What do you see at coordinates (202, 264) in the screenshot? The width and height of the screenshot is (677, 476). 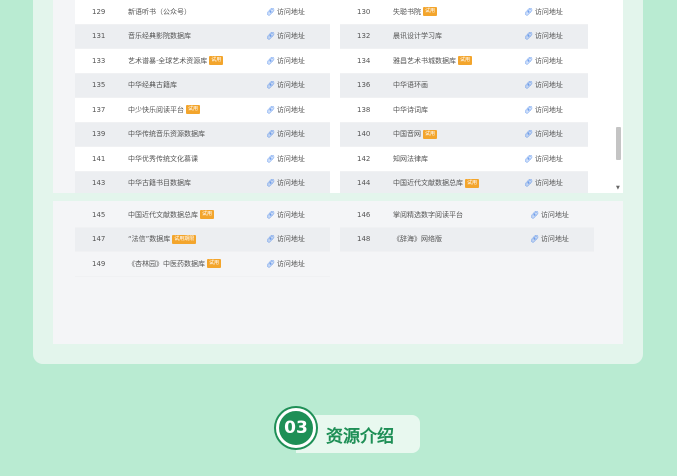 I see `table-row: 149 《杏林园》中医药数据库 试用 🔗︎ 访问地址` at bounding box center [202, 264].